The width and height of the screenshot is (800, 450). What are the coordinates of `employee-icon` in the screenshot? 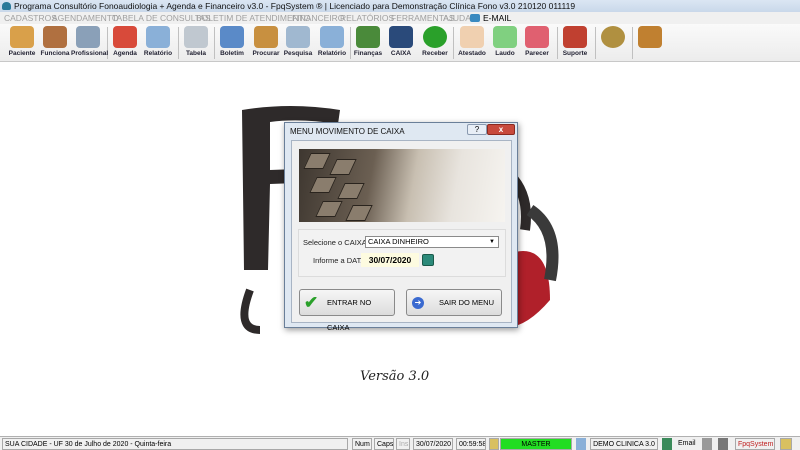 It's located at (55, 37).